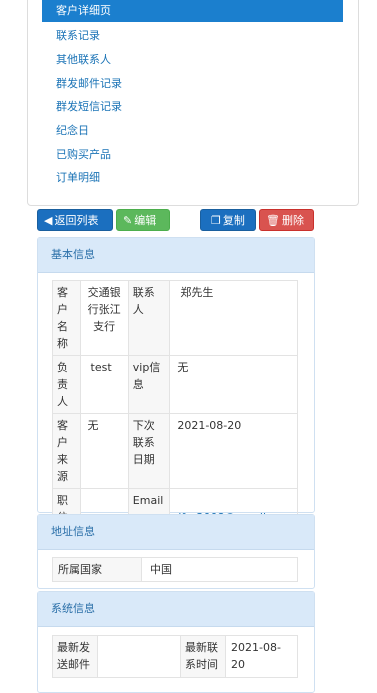 This screenshot has height=693, width=377. What do you see at coordinates (233, 318) in the screenshot?
I see `contact-value: 郑先生` at bounding box center [233, 318].